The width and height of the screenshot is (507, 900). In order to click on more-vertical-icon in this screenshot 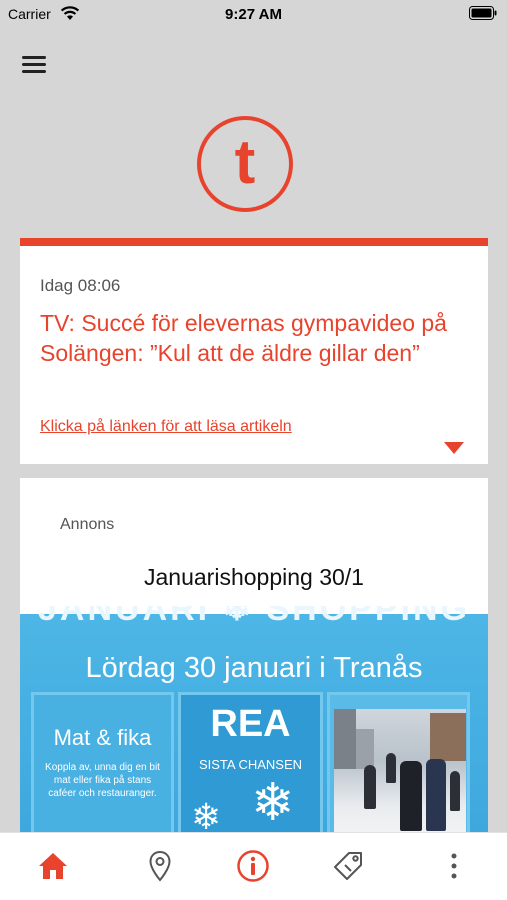, I will do `click(454, 866)`.